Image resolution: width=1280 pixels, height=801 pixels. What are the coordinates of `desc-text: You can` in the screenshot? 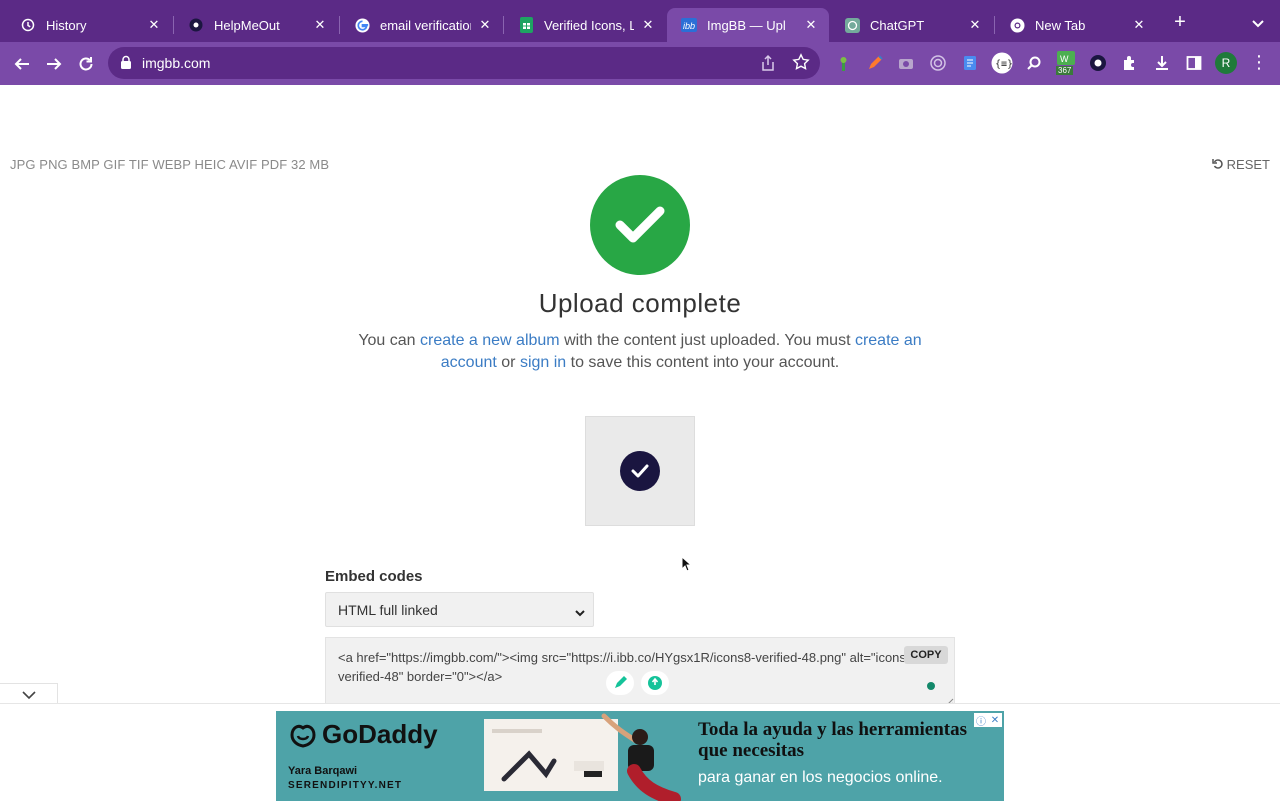 It's located at (389, 340).